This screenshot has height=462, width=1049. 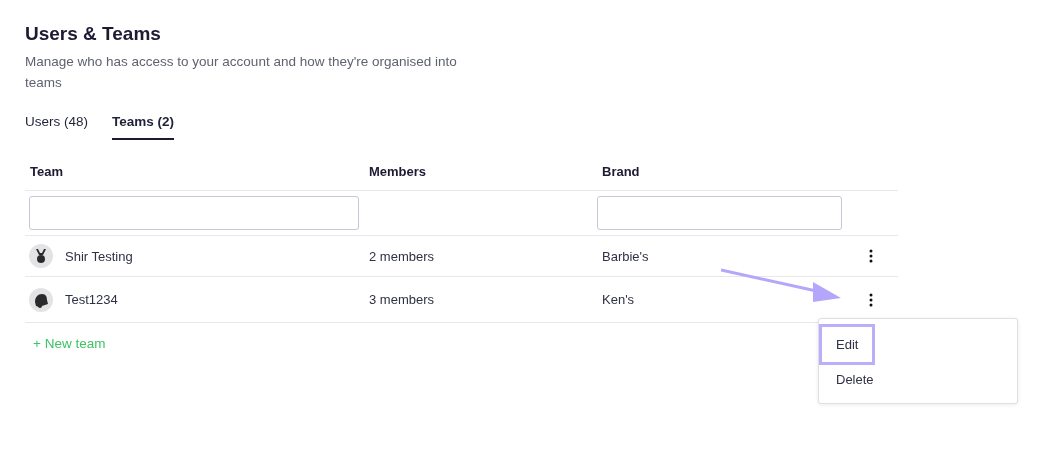 I want to click on column-header: Members, so click(x=398, y=171).